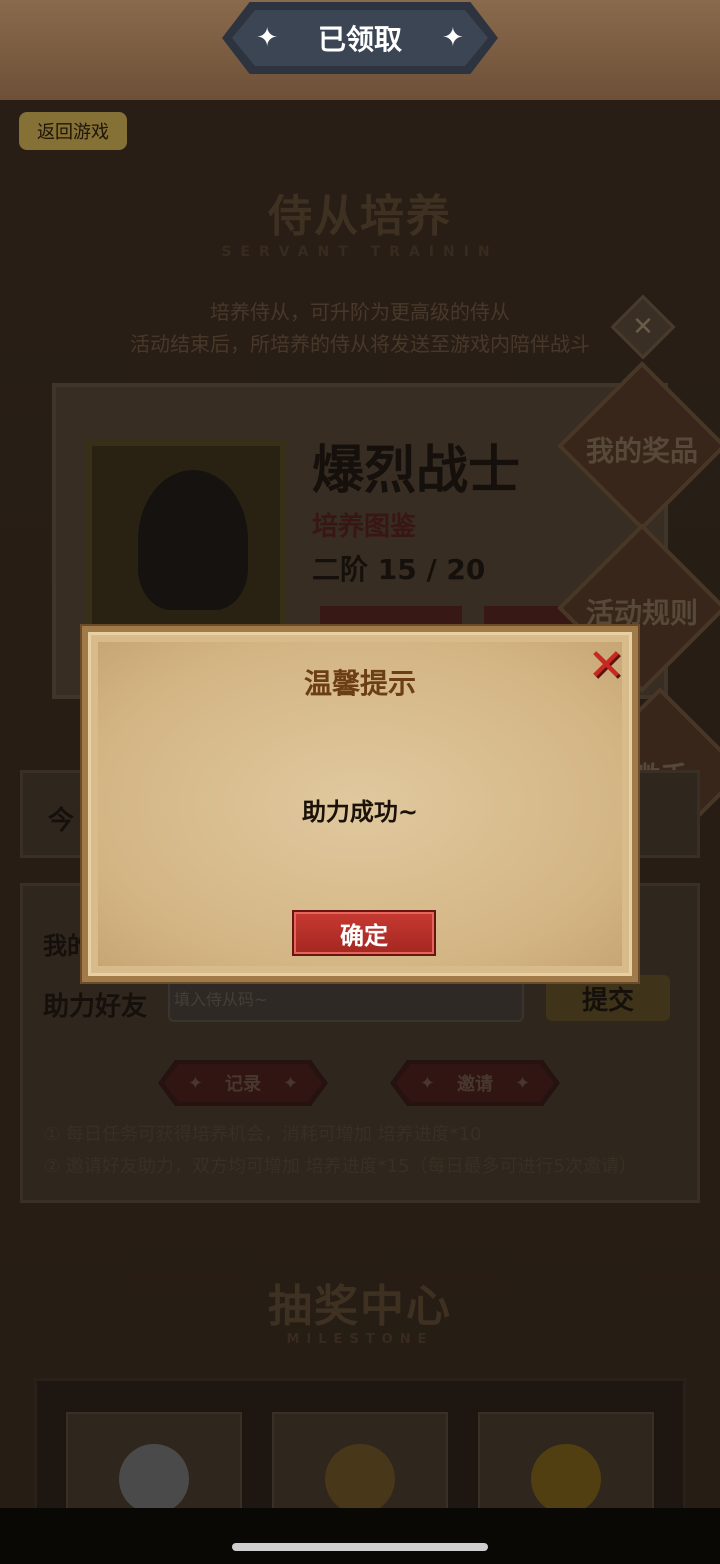 This screenshot has width=720, height=1564. What do you see at coordinates (606, 666) in the screenshot?
I see `close-icon: ✕` at bounding box center [606, 666].